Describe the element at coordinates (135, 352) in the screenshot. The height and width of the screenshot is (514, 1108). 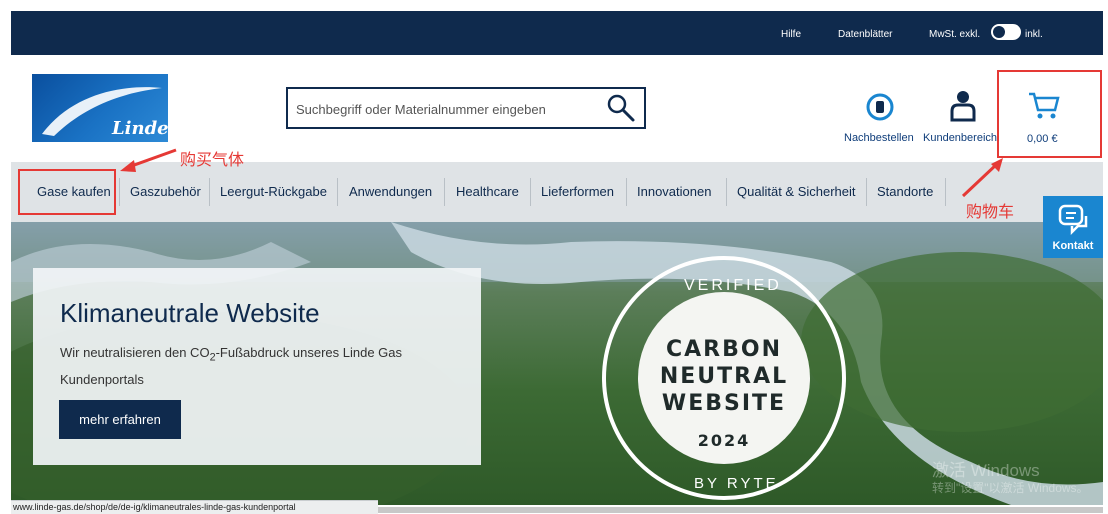
I see `hero-text-start: Wir neutralisieren den CO` at that location.